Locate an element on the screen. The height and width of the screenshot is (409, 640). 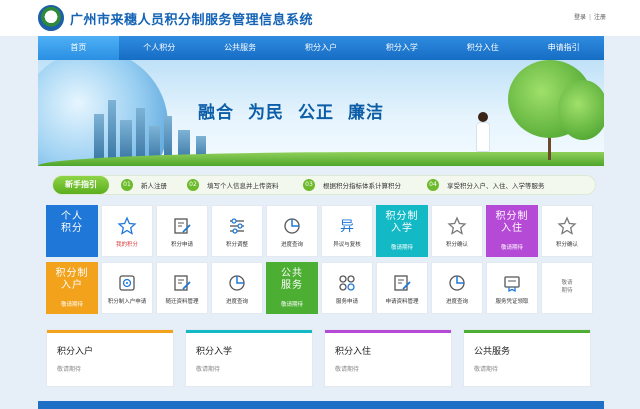
card-title: 积分入户 is located at coordinates (75, 352).